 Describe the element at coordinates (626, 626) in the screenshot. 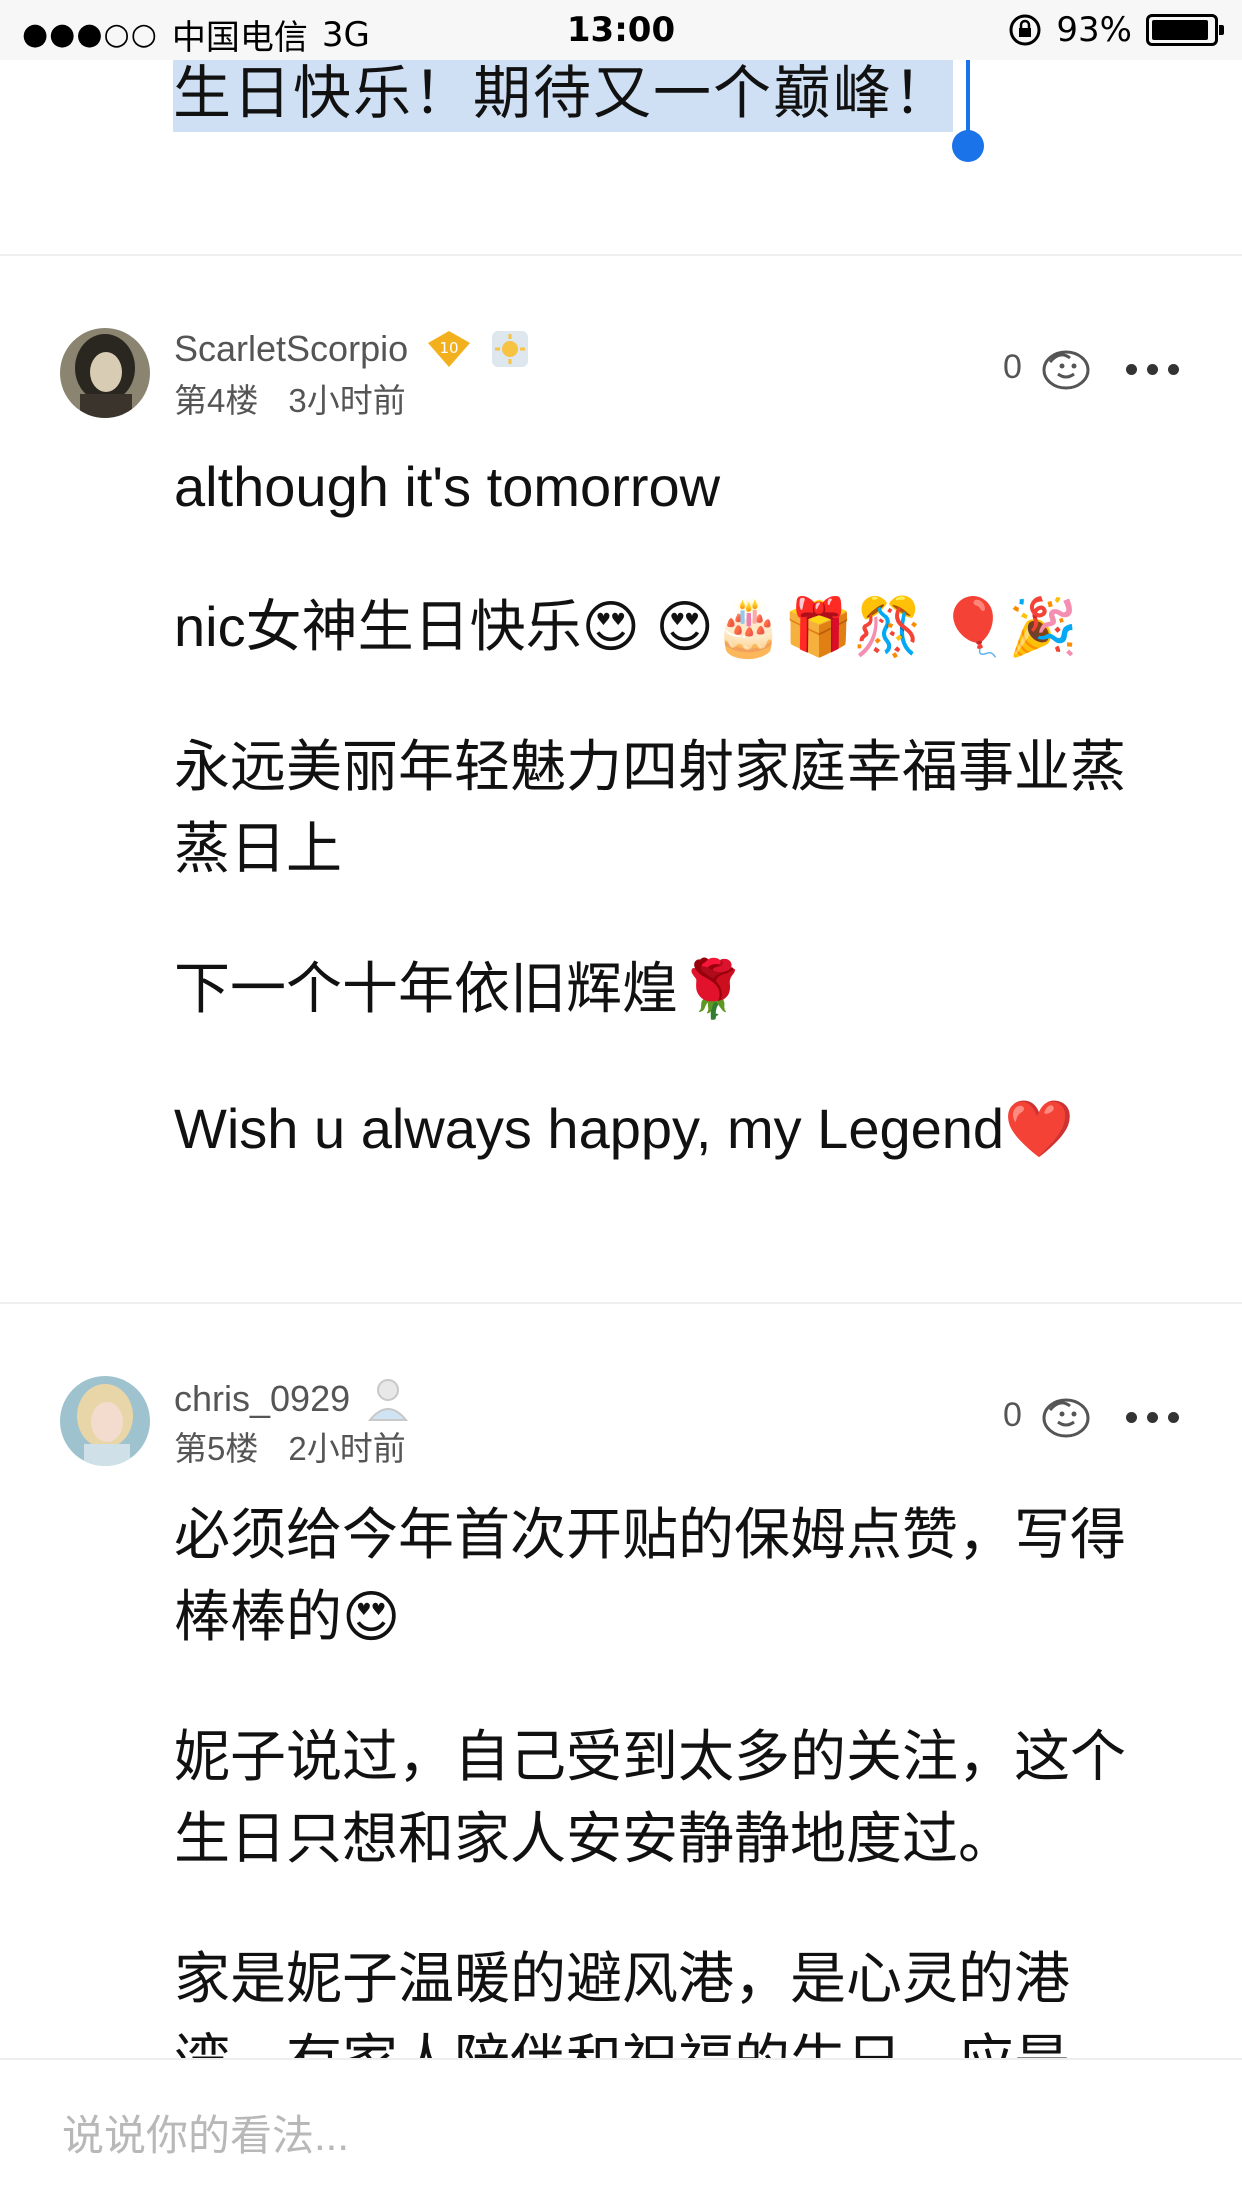

I see `comment-paragraph: nic女神生日快乐😍 😍🎂🎁🎊 🎈🎉` at that location.